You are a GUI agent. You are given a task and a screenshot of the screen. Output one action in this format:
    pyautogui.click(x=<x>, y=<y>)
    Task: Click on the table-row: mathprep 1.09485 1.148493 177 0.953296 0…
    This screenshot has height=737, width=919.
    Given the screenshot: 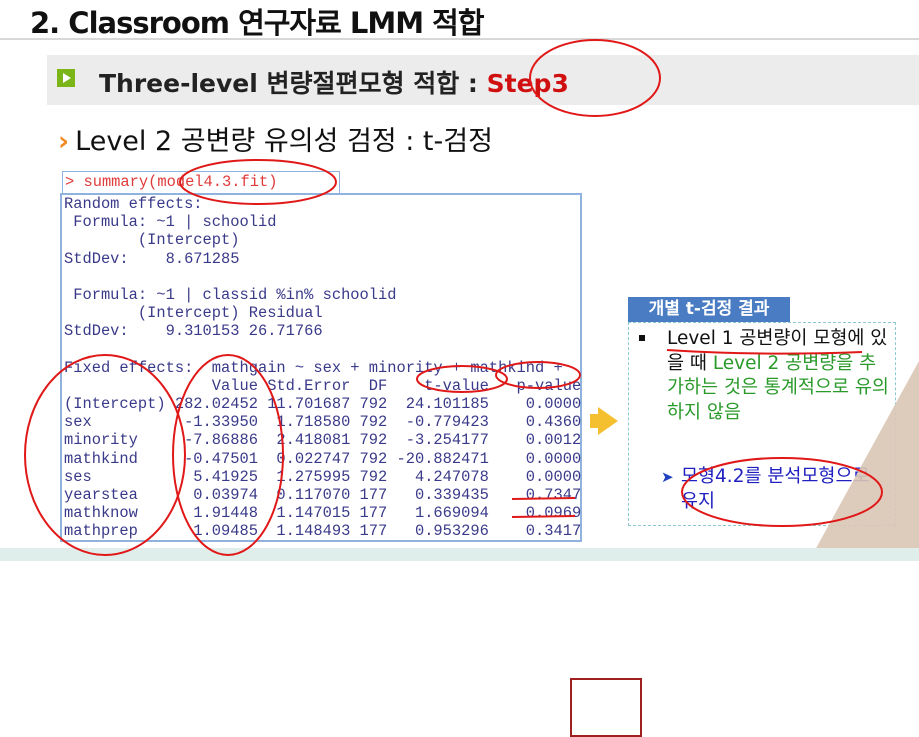 What is the action you would take?
    pyautogui.click(x=323, y=531)
    